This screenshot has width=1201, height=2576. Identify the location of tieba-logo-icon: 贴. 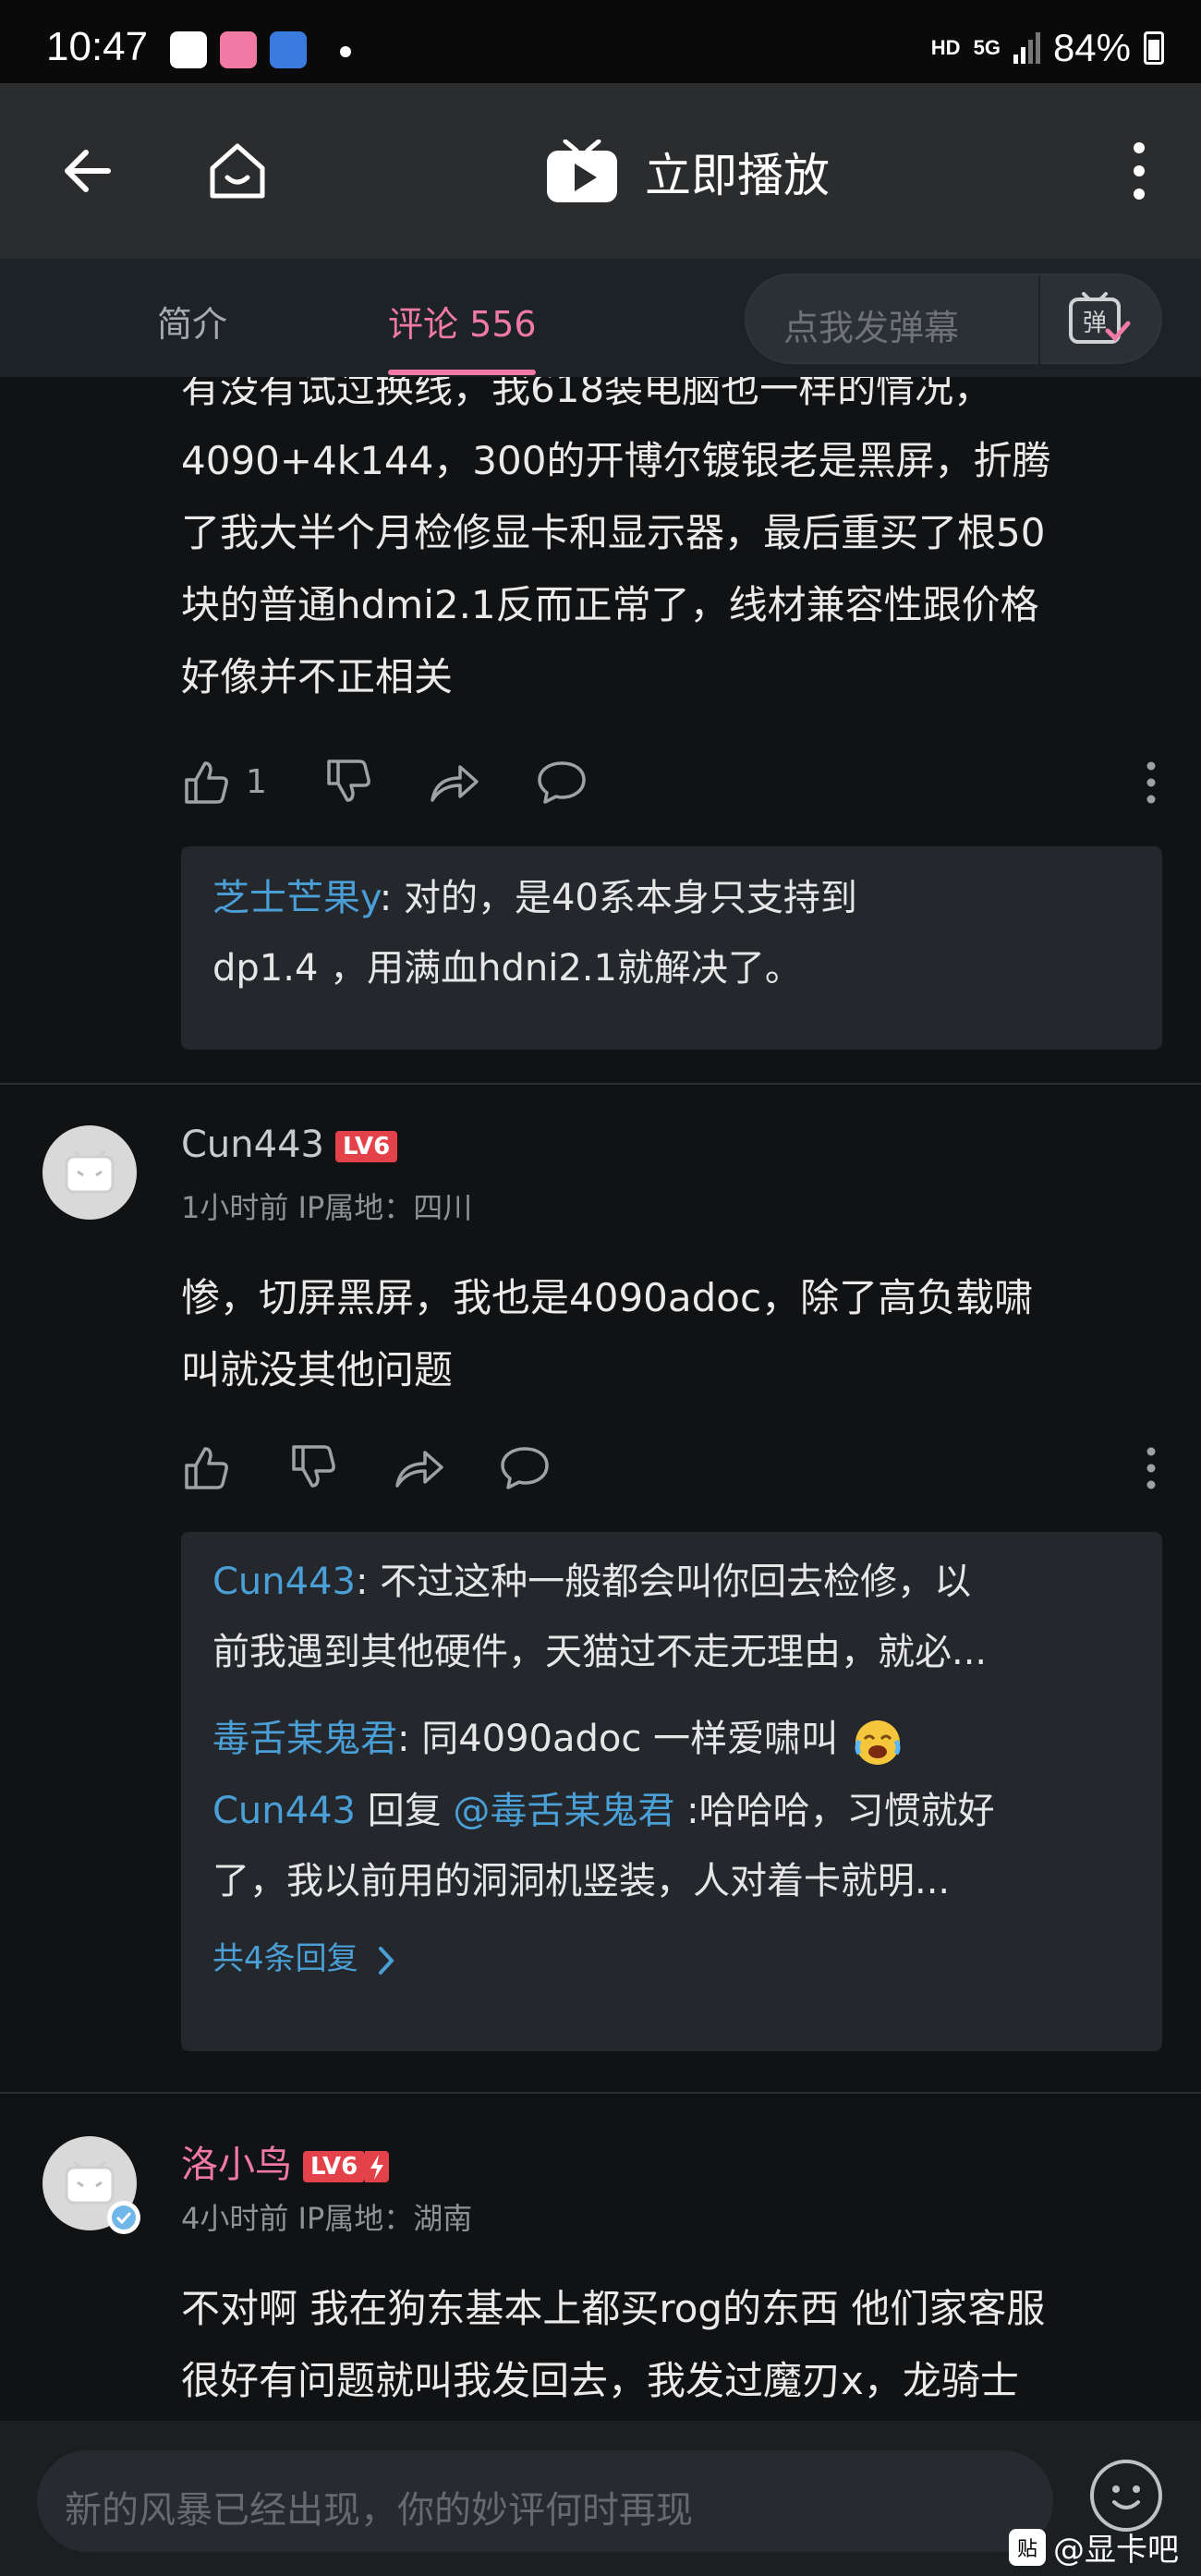
(1027, 2547).